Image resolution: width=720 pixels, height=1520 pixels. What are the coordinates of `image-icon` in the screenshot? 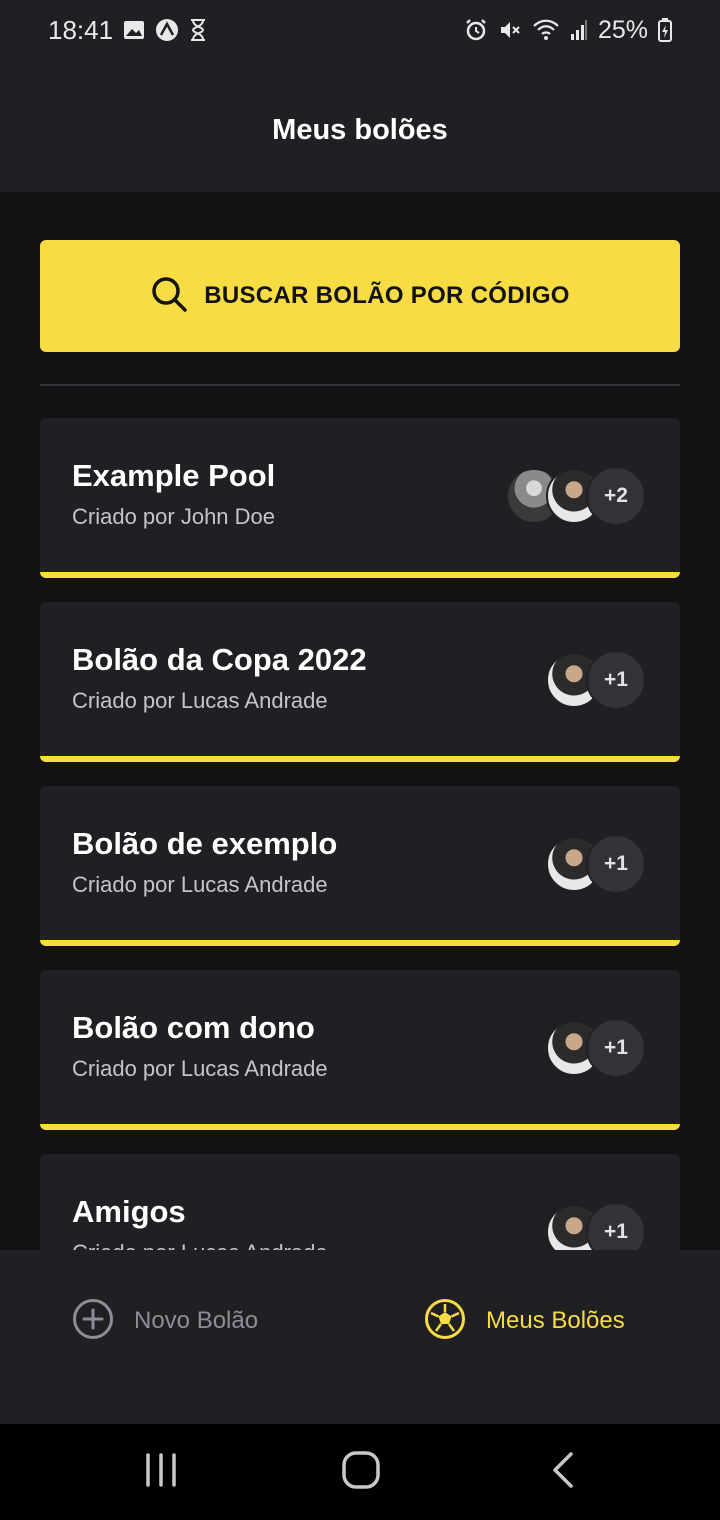 It's located at (134, 30).